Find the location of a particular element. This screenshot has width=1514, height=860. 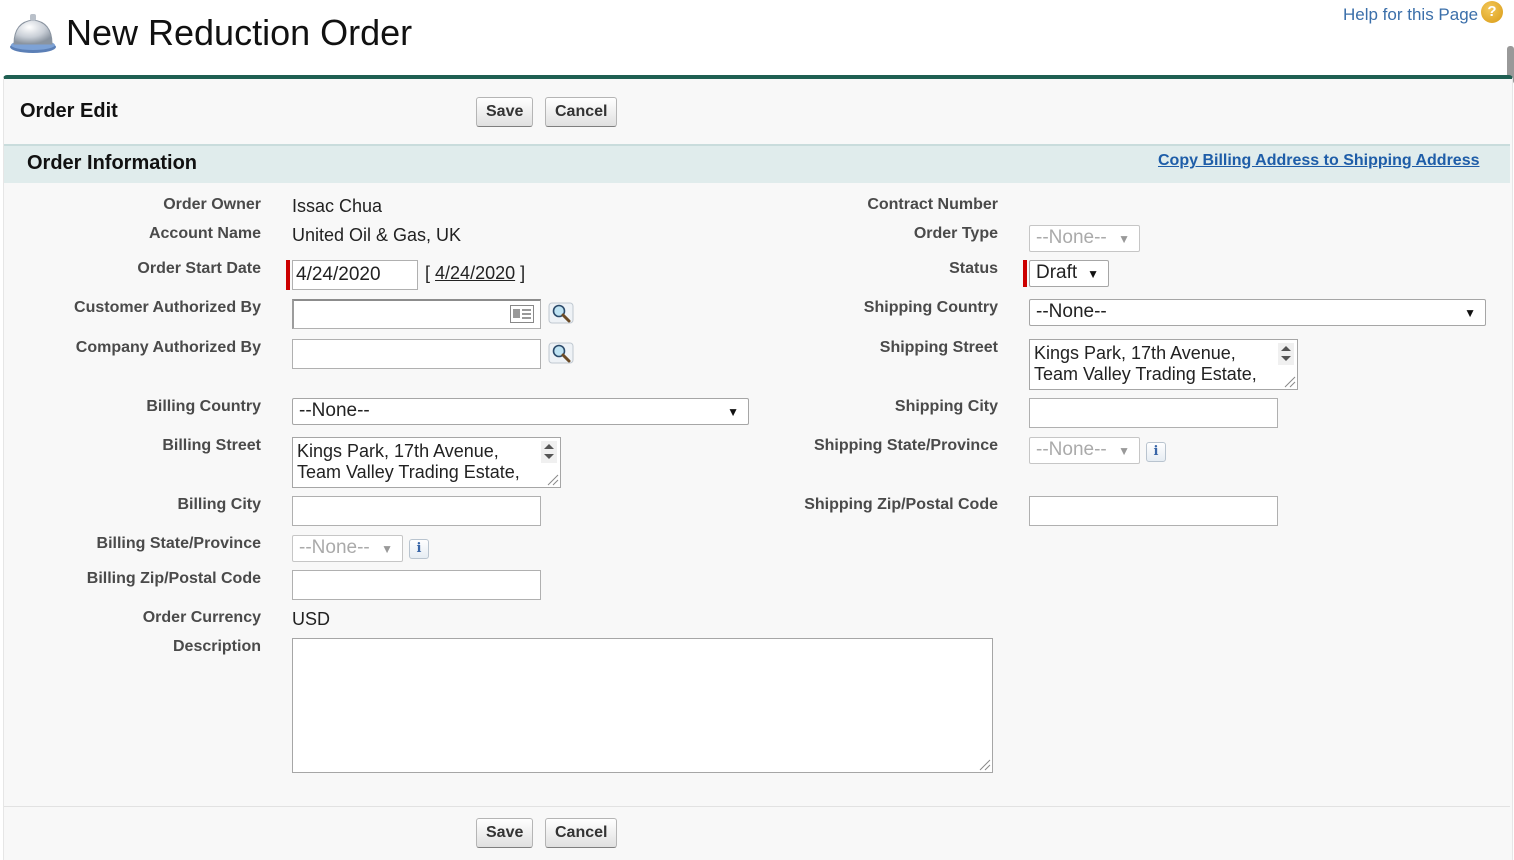

account-name-value: United Oil & Gas, UK is located at coordinates (377, 235).